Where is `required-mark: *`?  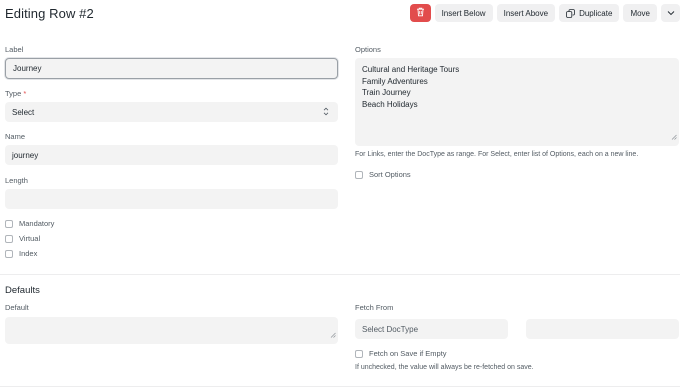
required-mark: * is located at coordinates (25, 93).